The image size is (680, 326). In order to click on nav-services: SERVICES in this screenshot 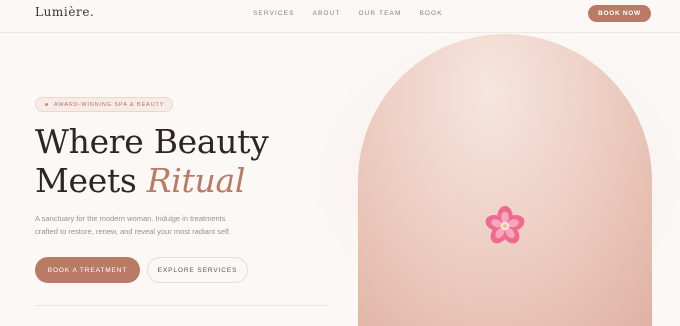, I will do `click(274, 13)`.